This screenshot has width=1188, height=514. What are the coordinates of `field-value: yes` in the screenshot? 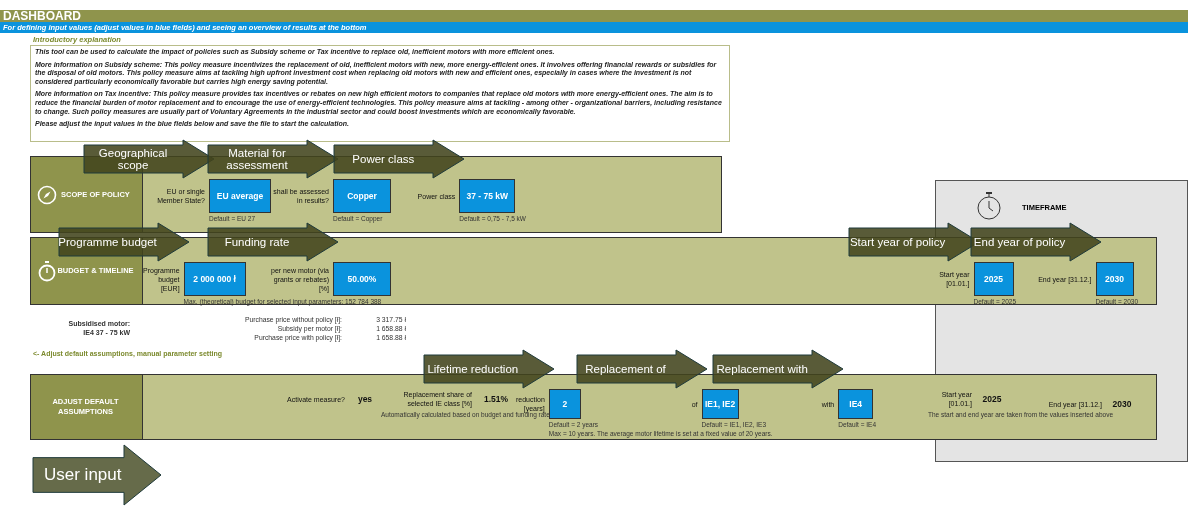 It's located at (365, 399).